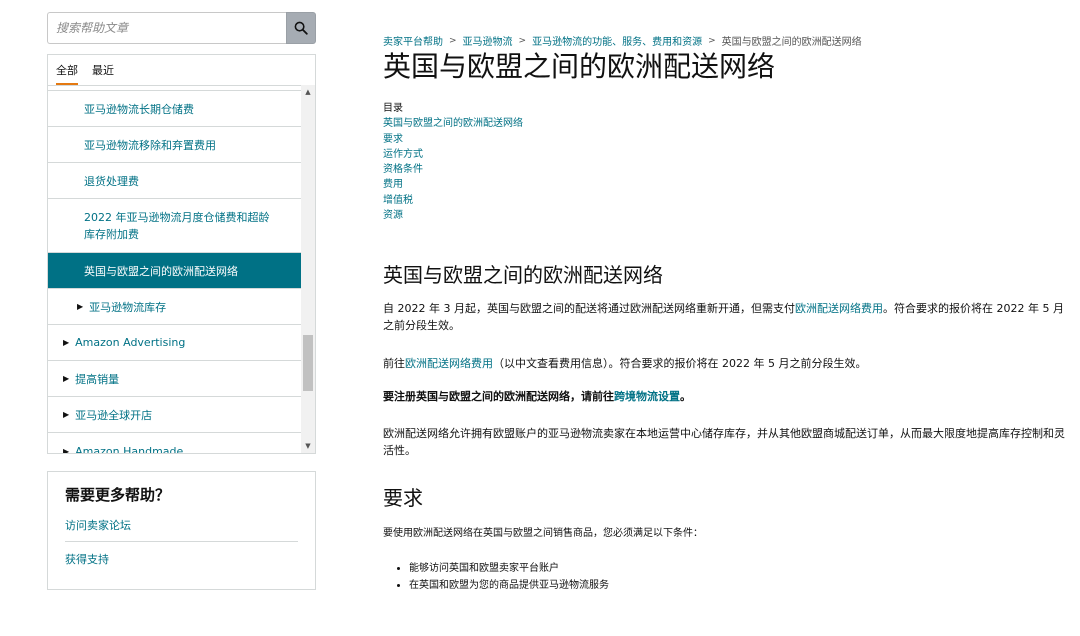  What do you see at coordinates (308, 92) in the screenshot?
I see `scroll-up-icon: ▲` at bounding box center [308, 92].